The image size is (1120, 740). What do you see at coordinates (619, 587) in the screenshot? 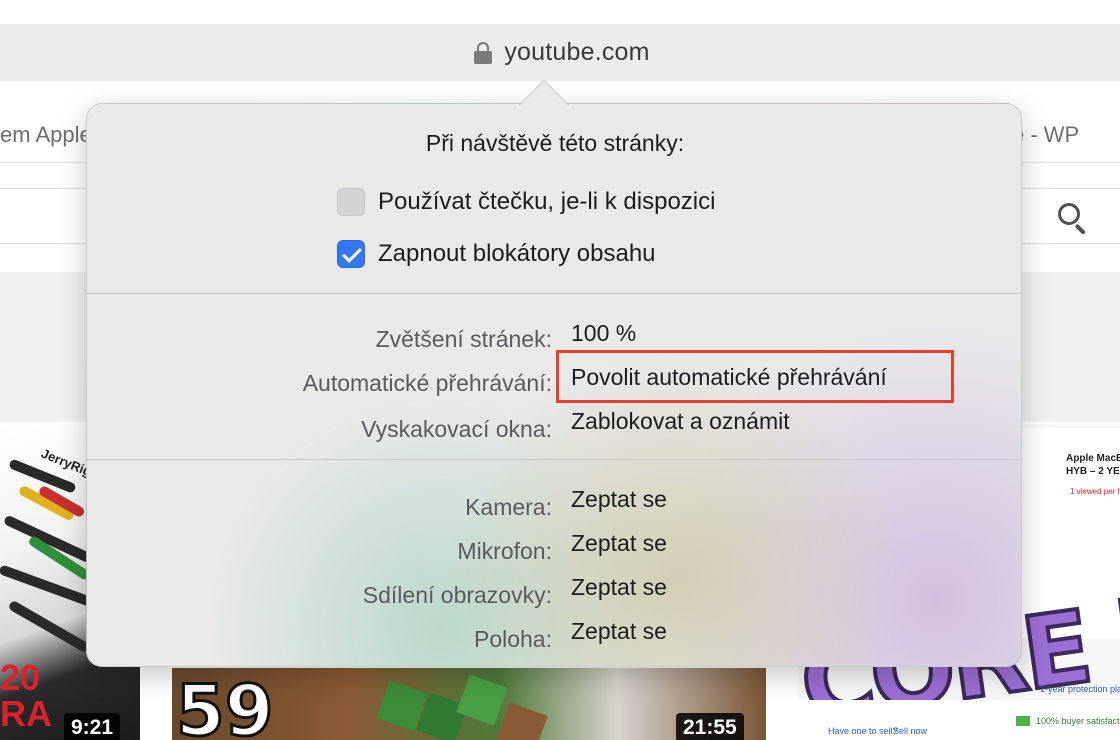
I see `screen-sharing-value: Zeptat se` at bounding box center [619, 587].